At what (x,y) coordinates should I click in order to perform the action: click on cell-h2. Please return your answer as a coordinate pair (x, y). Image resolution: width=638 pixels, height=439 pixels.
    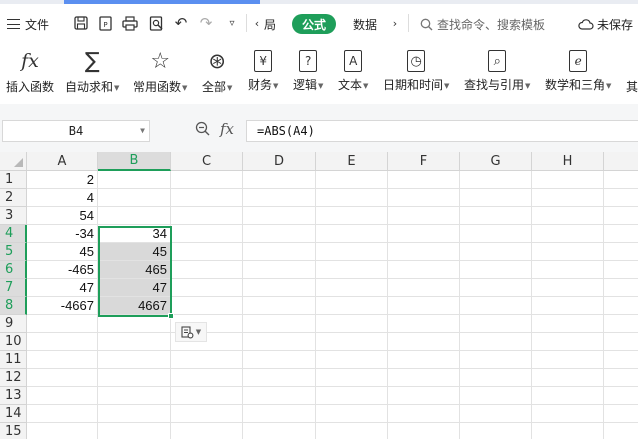
    Looking at the image, I should click on (568, 198).